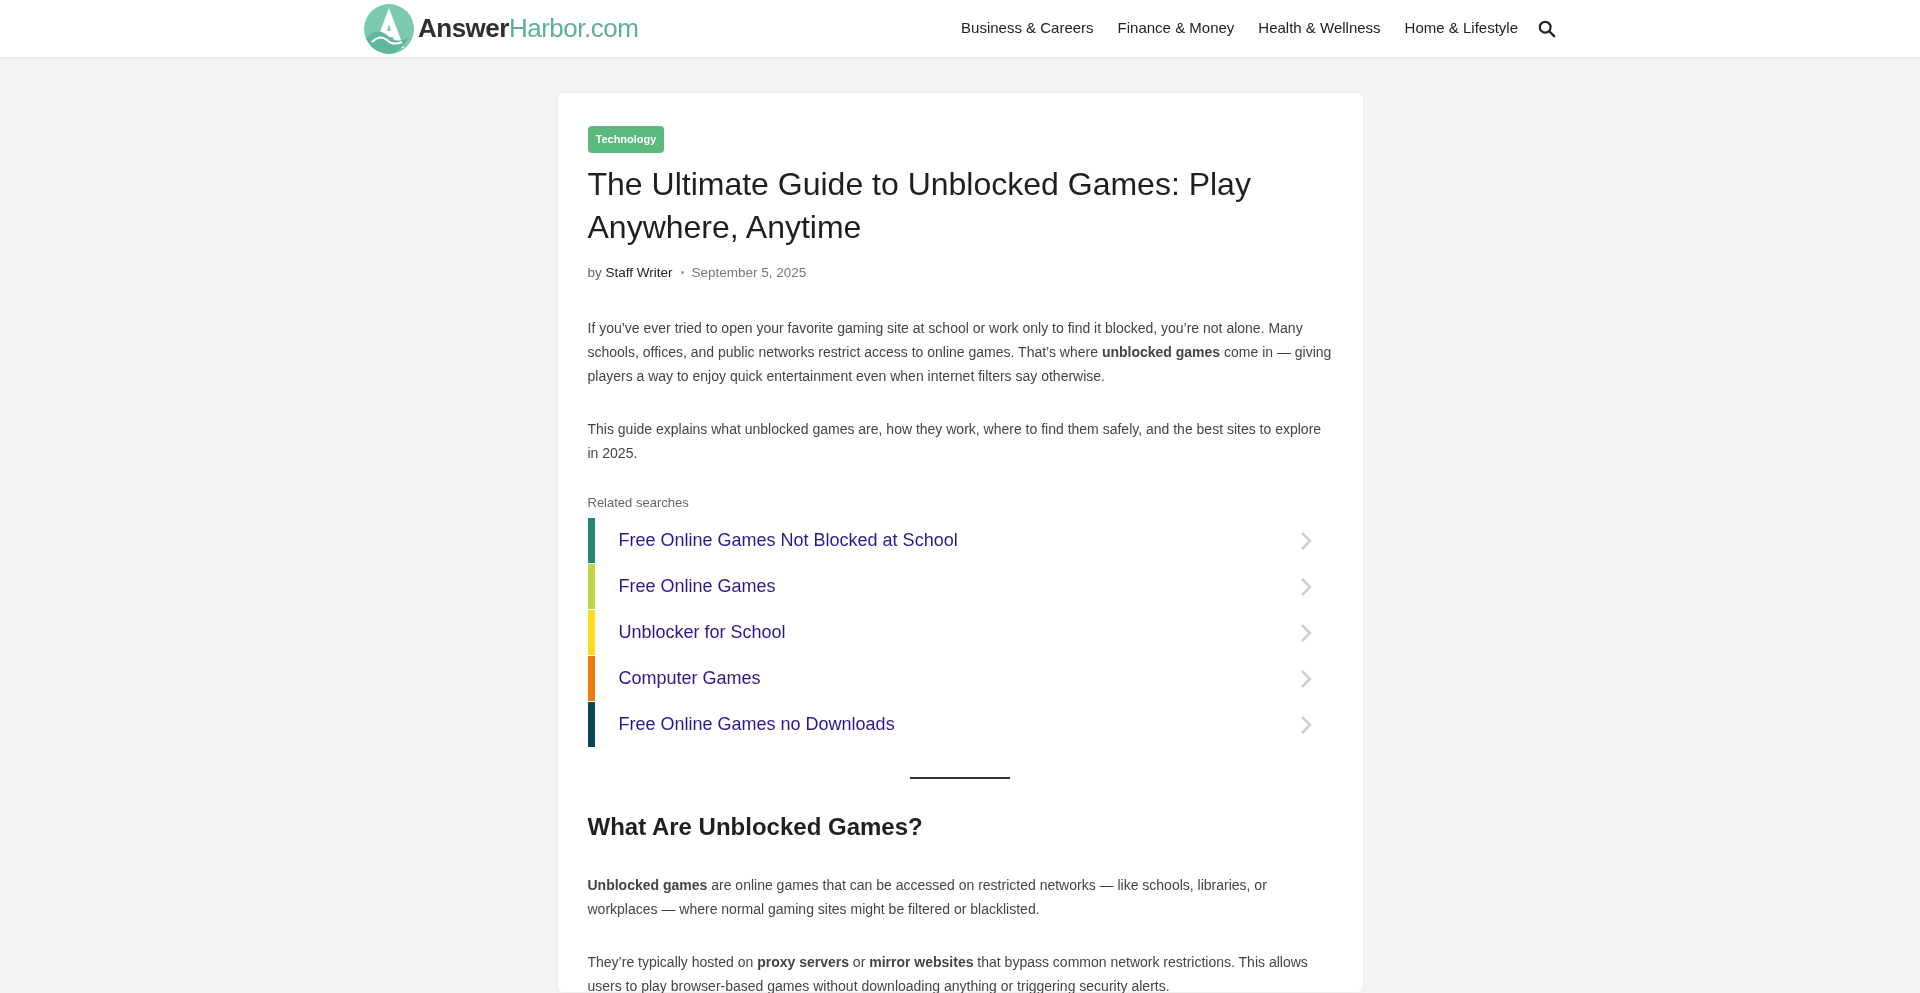 Image resolution: width=1920 pixels, height=993 pixels. I want to click on logo-text: AnswerHarbor.com, so click(528, 28).